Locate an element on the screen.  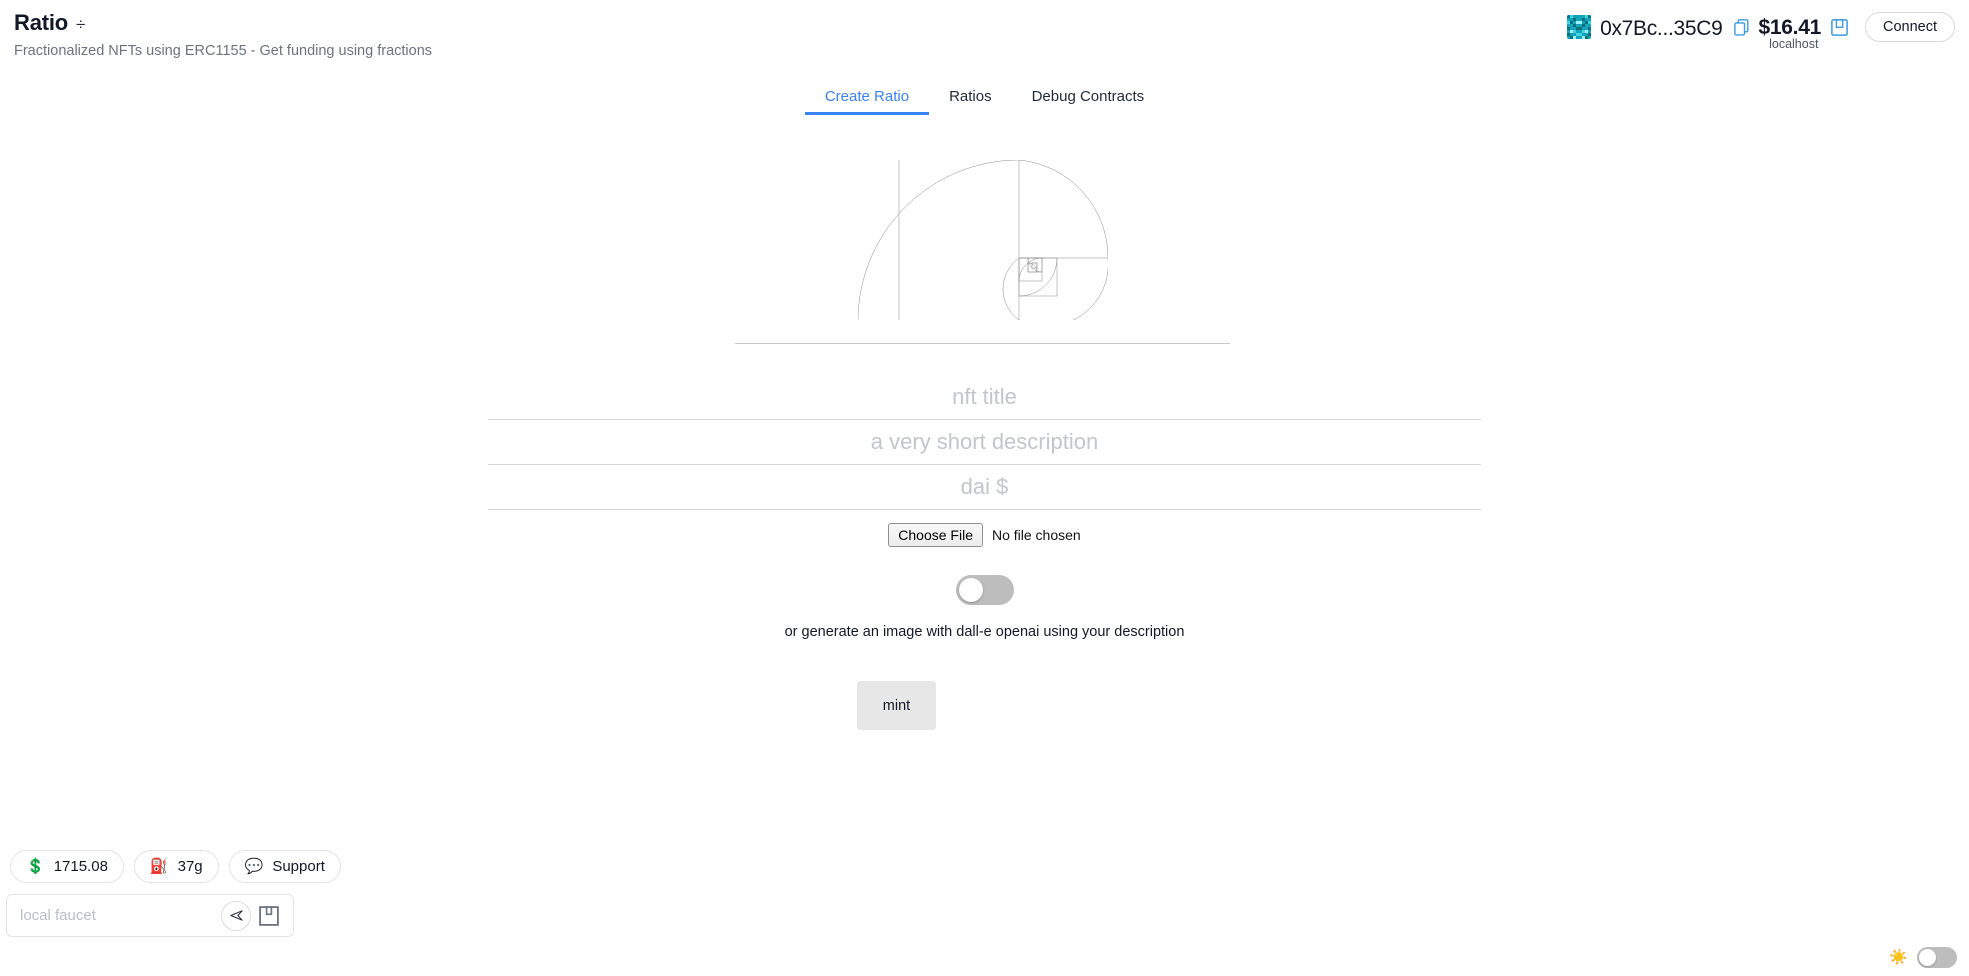
section-divider is located at coordinates (982, 343).